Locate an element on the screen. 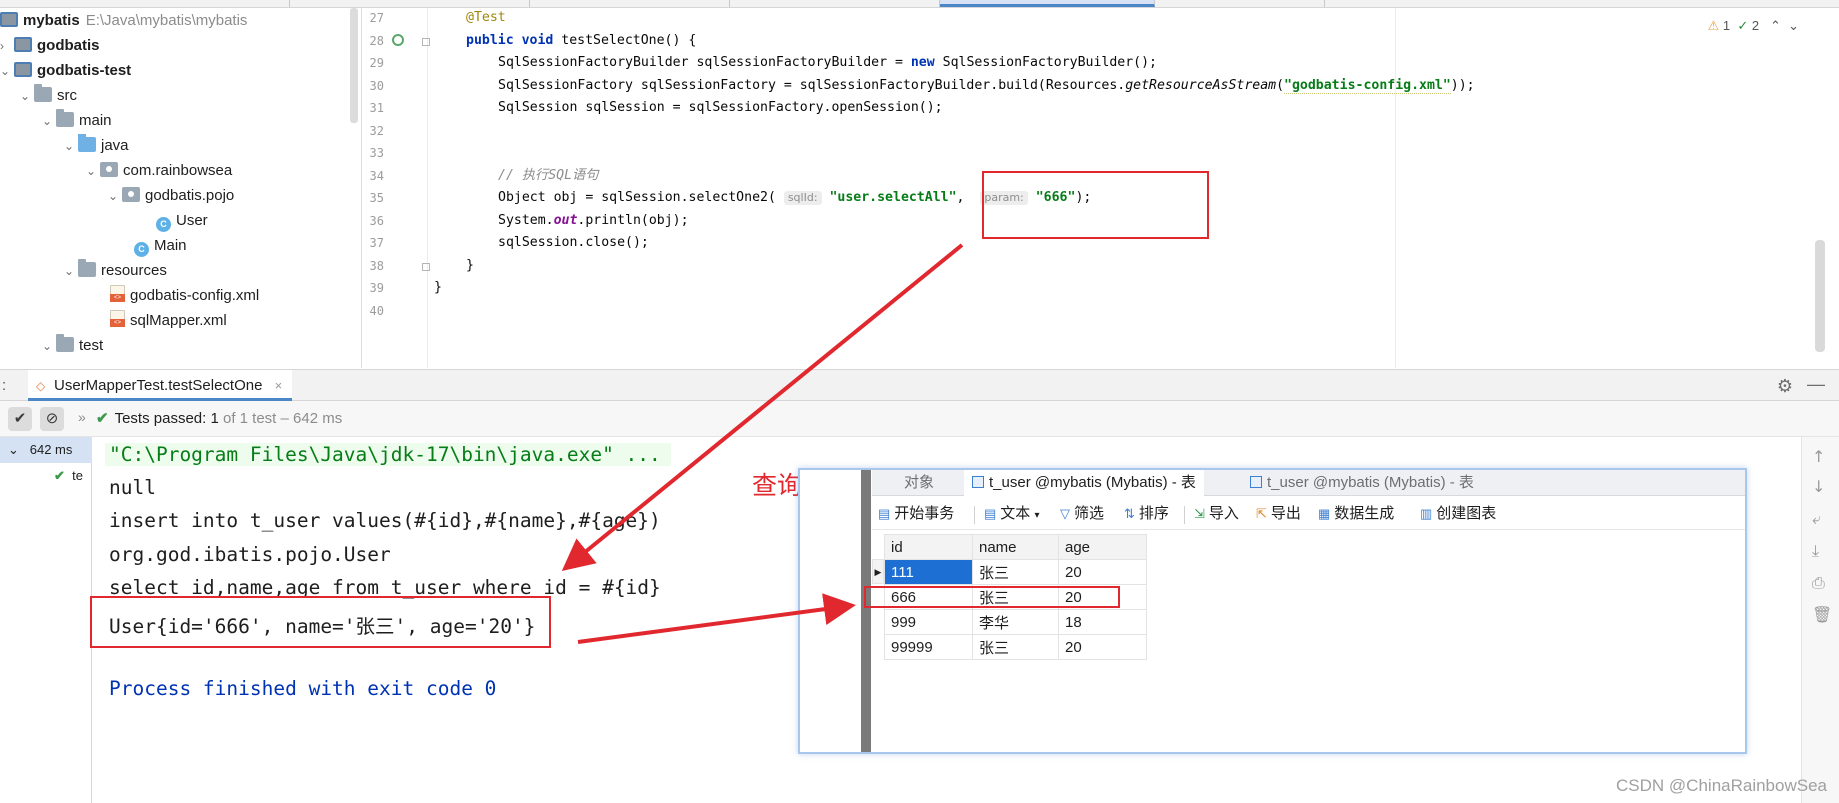  cell-name: 李华 is located at coordinates (1015, 622).